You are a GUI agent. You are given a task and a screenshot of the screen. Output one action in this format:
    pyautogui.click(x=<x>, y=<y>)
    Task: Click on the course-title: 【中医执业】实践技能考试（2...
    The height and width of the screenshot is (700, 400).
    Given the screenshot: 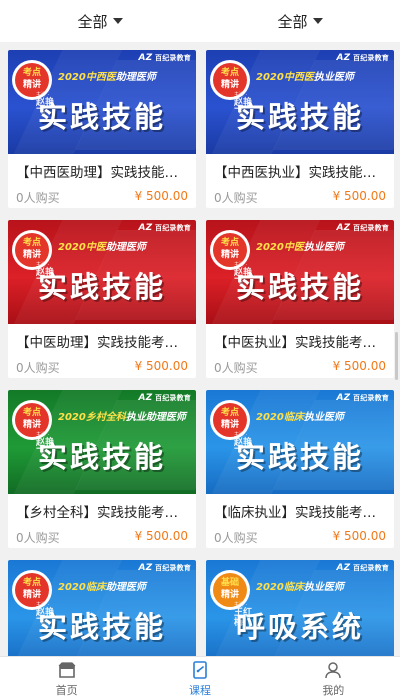 What is the action you would take?
    pyautogui.click(x=304, y=342)
    